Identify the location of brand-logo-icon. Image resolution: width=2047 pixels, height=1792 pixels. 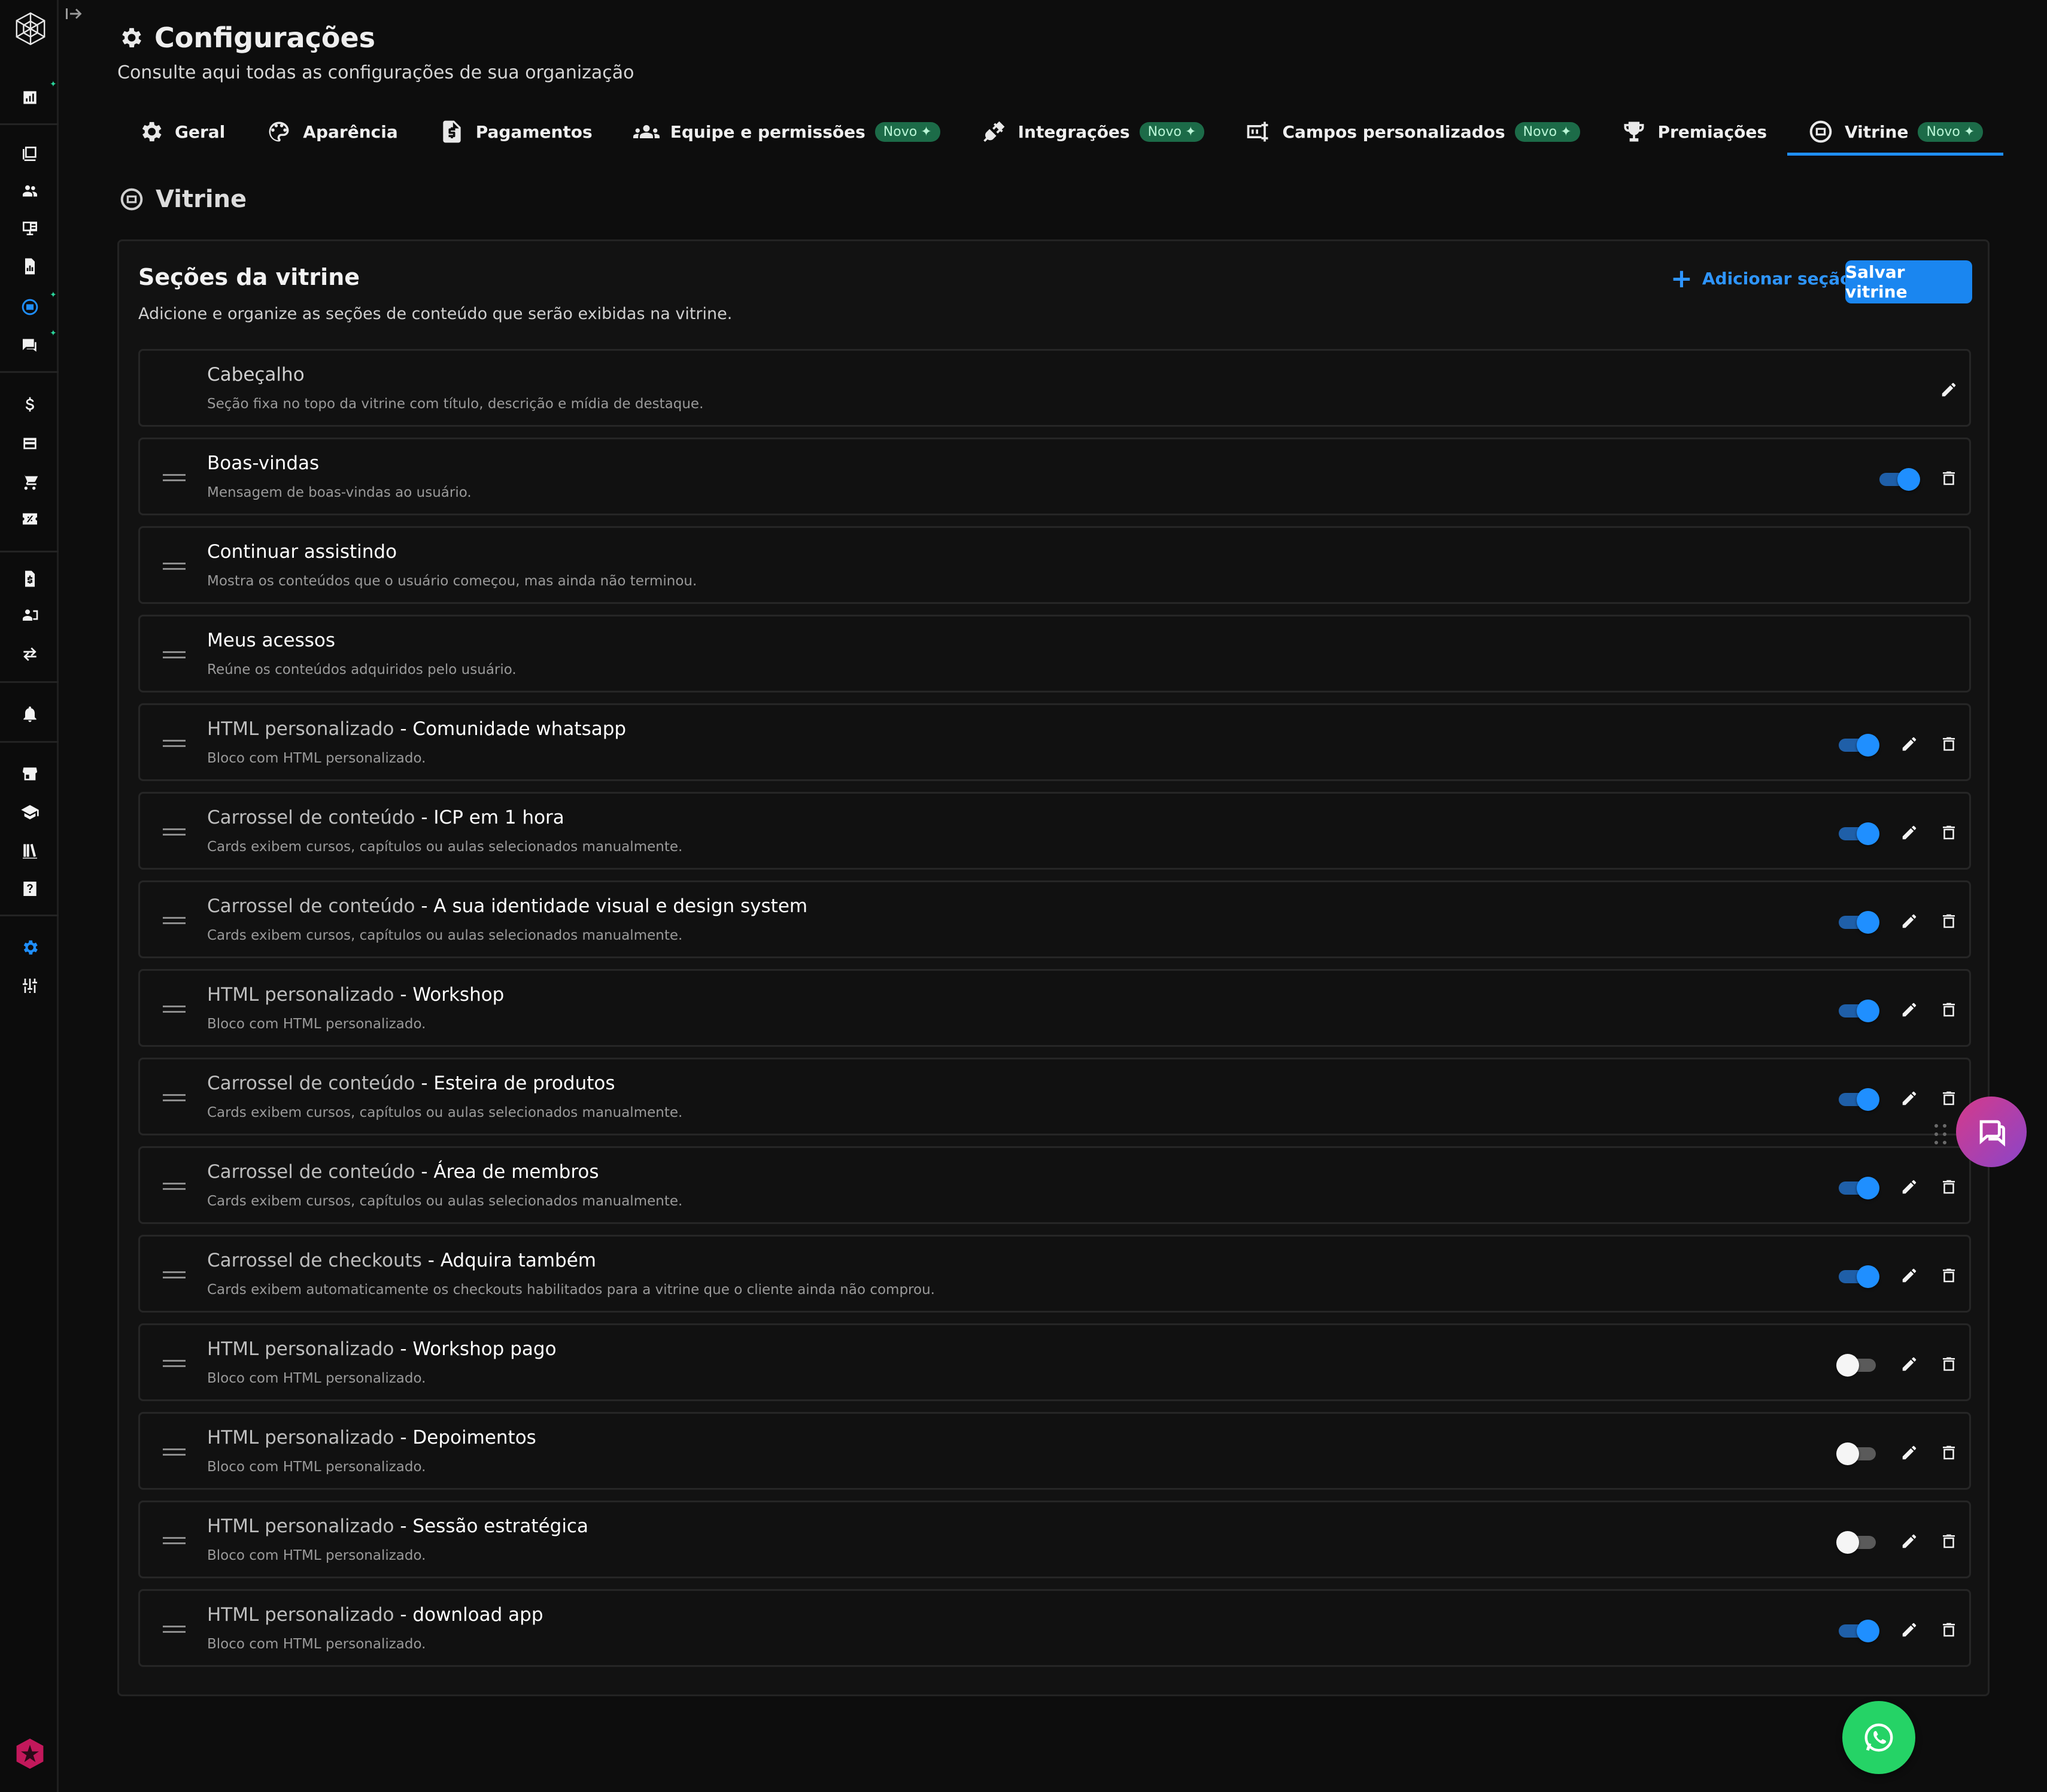
(30, 1754).